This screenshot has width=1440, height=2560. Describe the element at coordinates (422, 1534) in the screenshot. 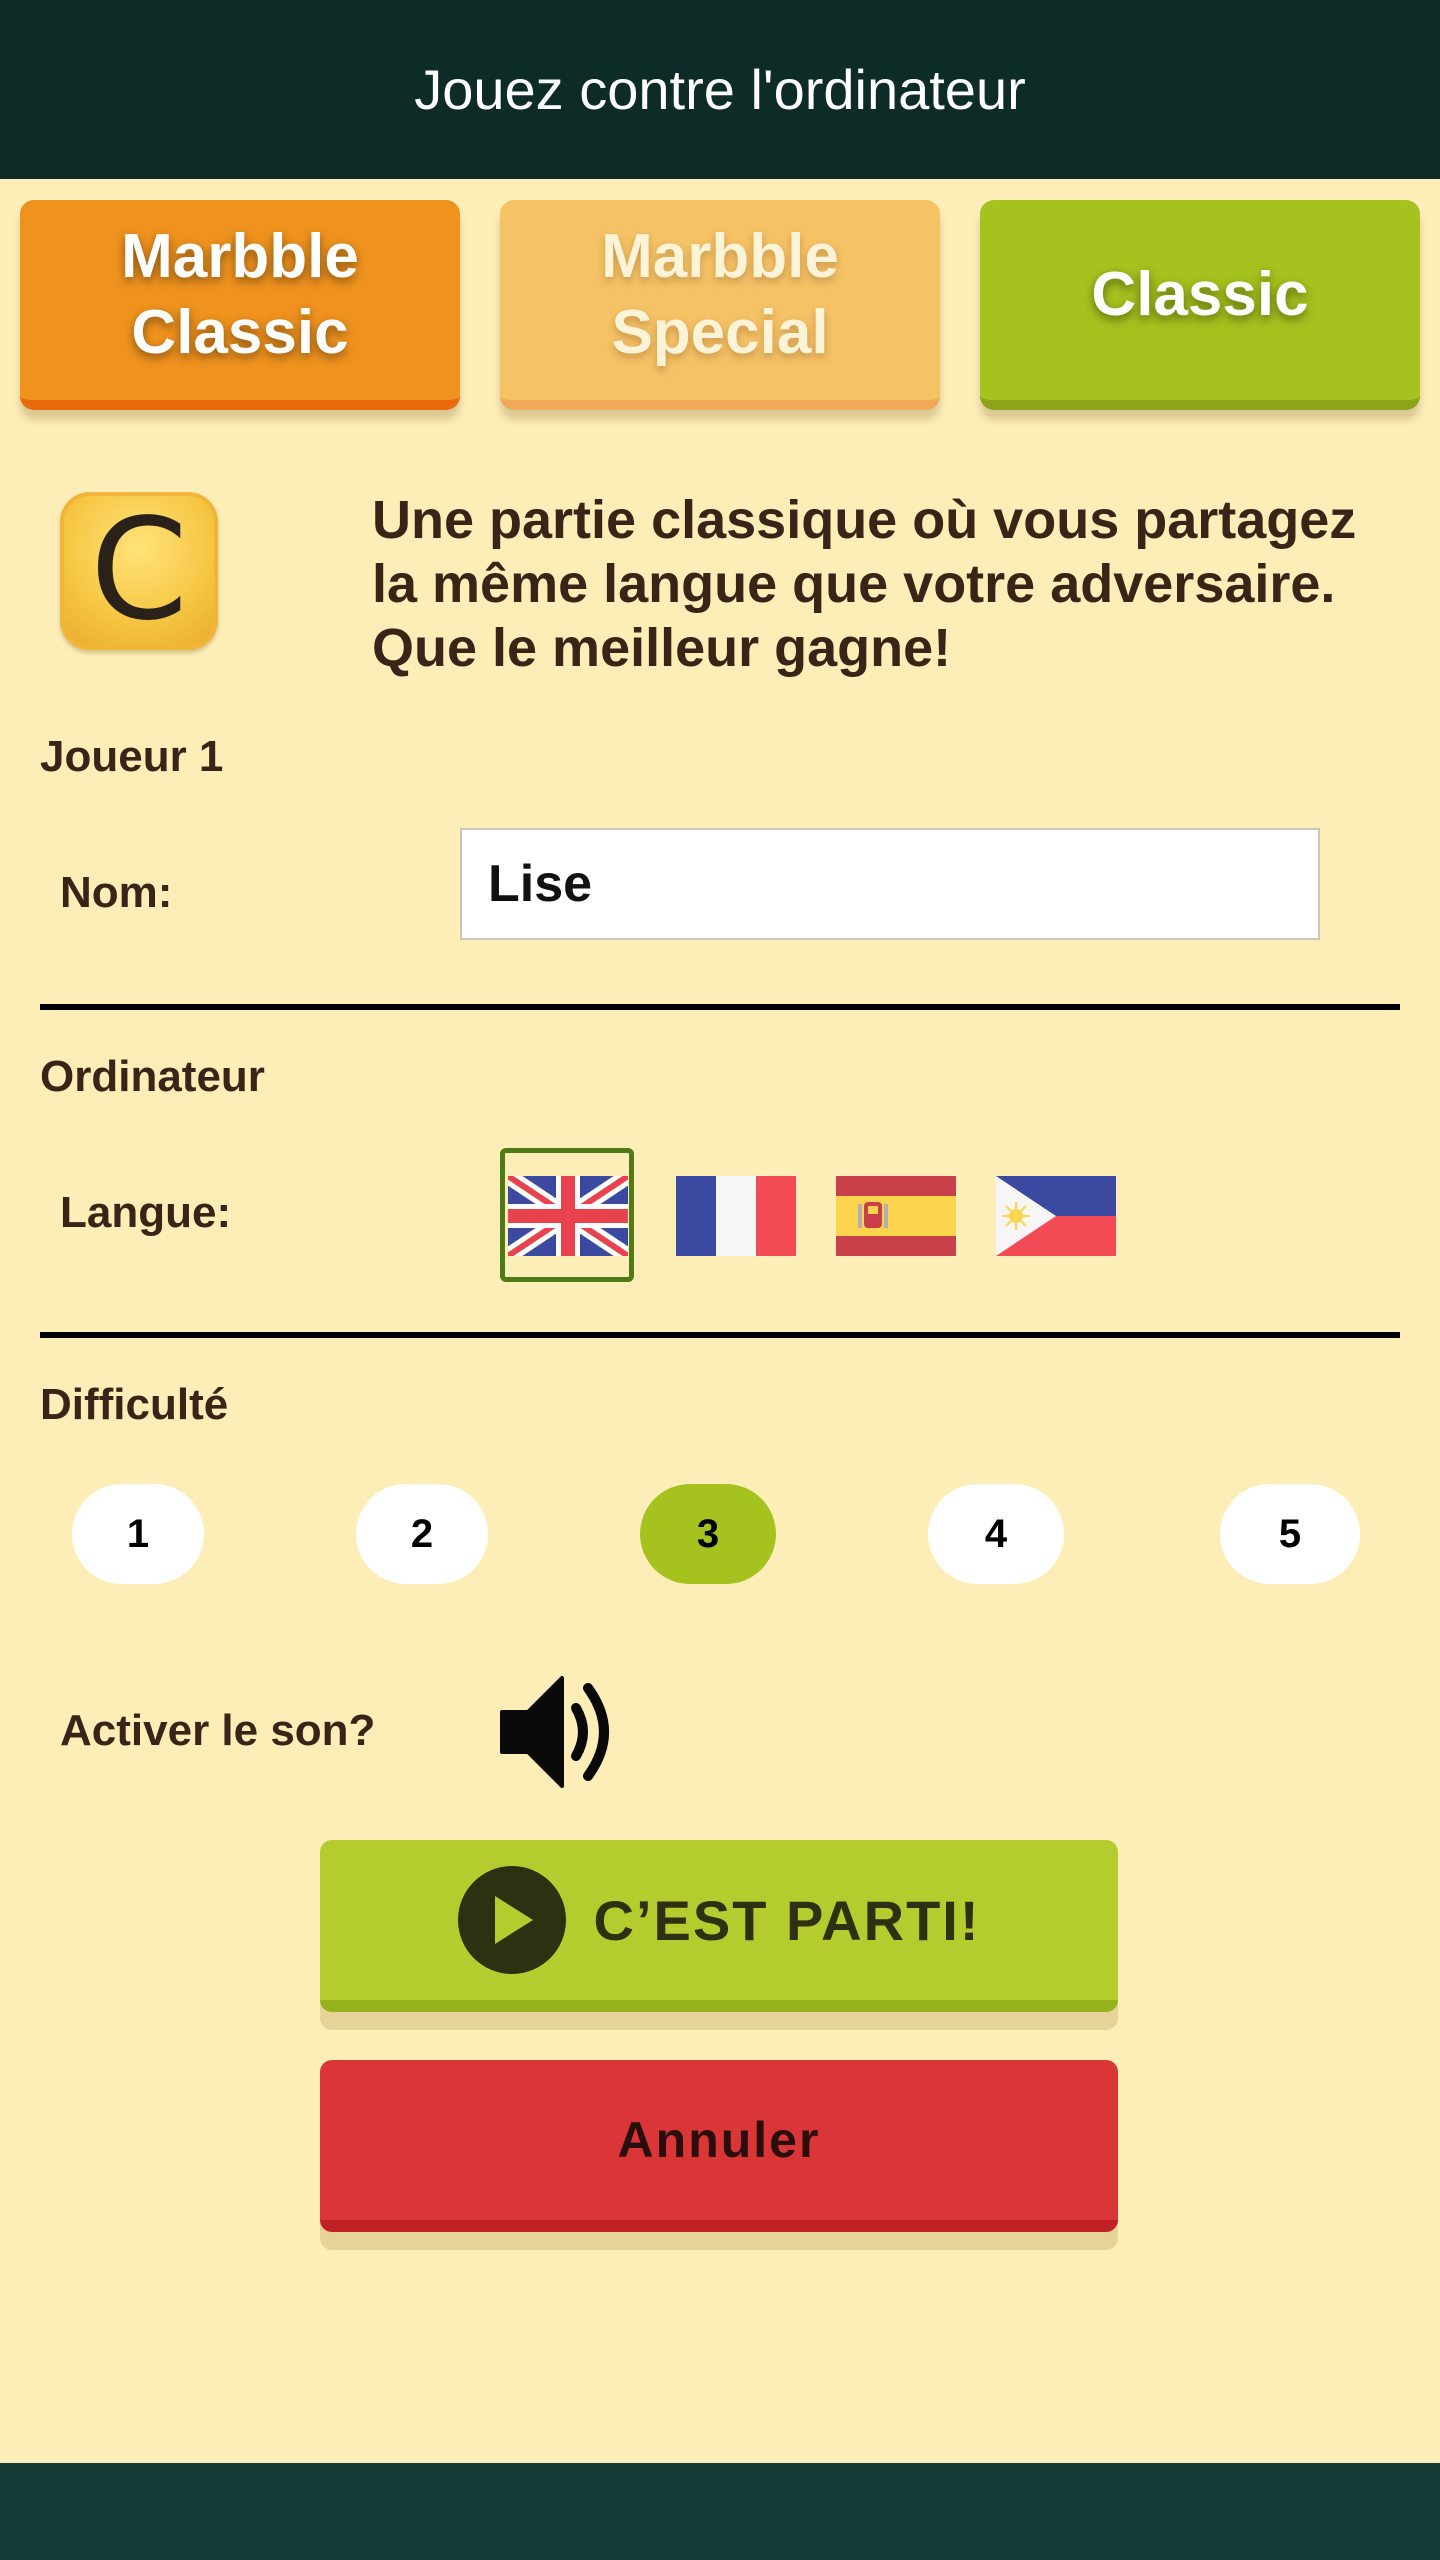

I see `difficulty-button-2: 2` at that location.